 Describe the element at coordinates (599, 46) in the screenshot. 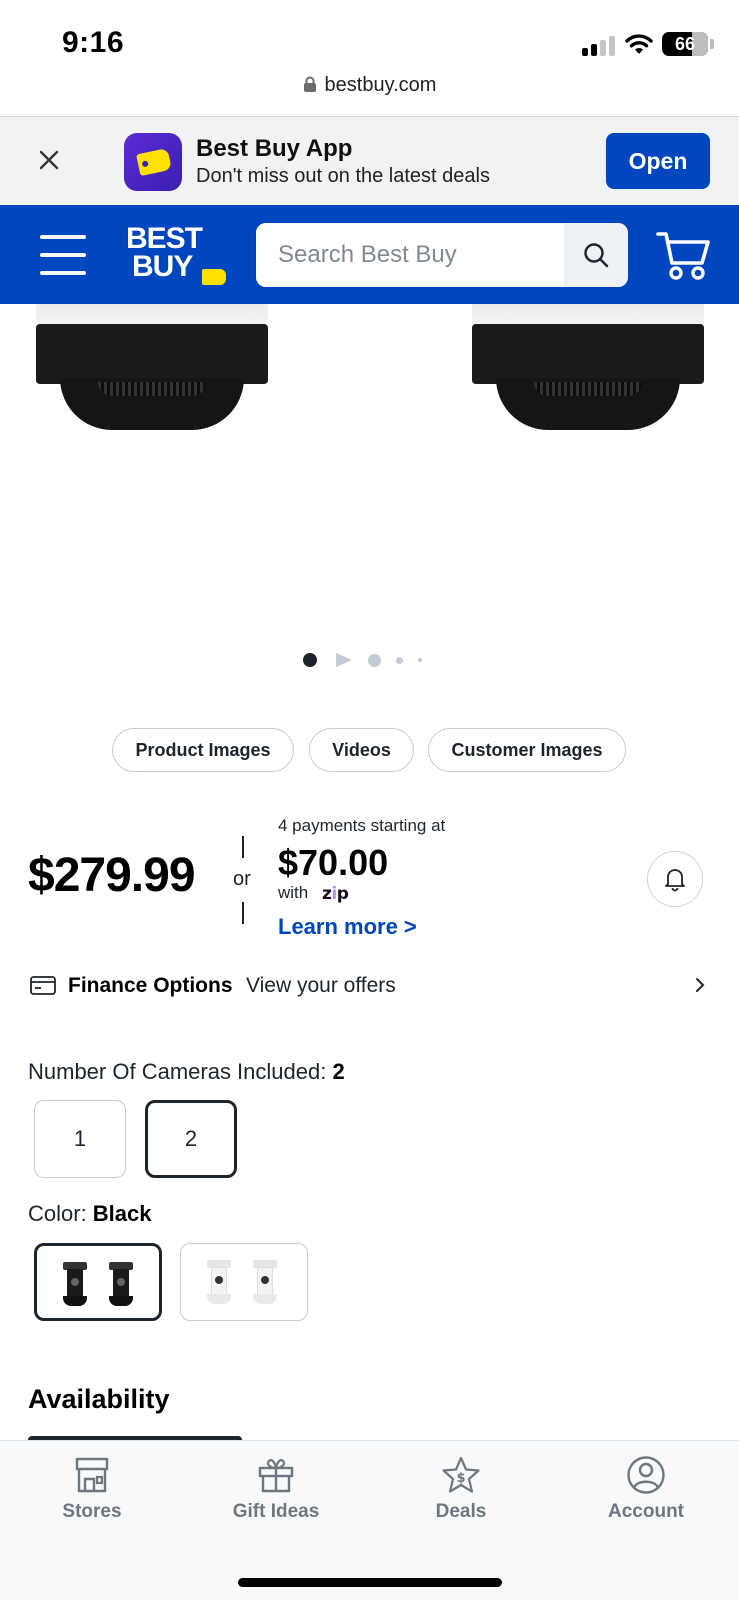

I see `cellular-signal-icon` at that location.